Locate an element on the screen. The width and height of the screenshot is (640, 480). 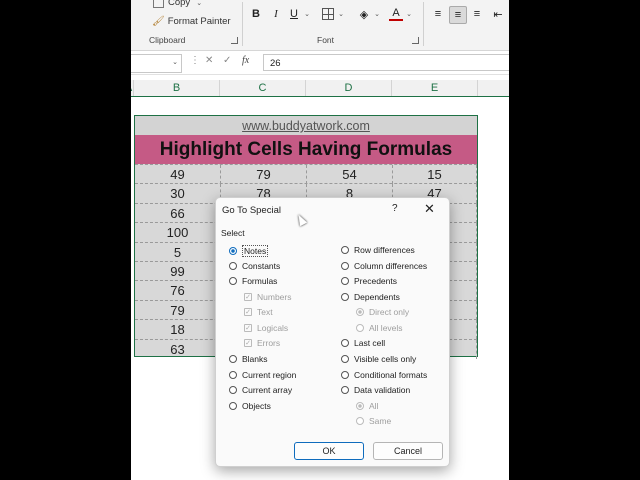
check-text: ✓ Text is located at coordinates (258, 312).